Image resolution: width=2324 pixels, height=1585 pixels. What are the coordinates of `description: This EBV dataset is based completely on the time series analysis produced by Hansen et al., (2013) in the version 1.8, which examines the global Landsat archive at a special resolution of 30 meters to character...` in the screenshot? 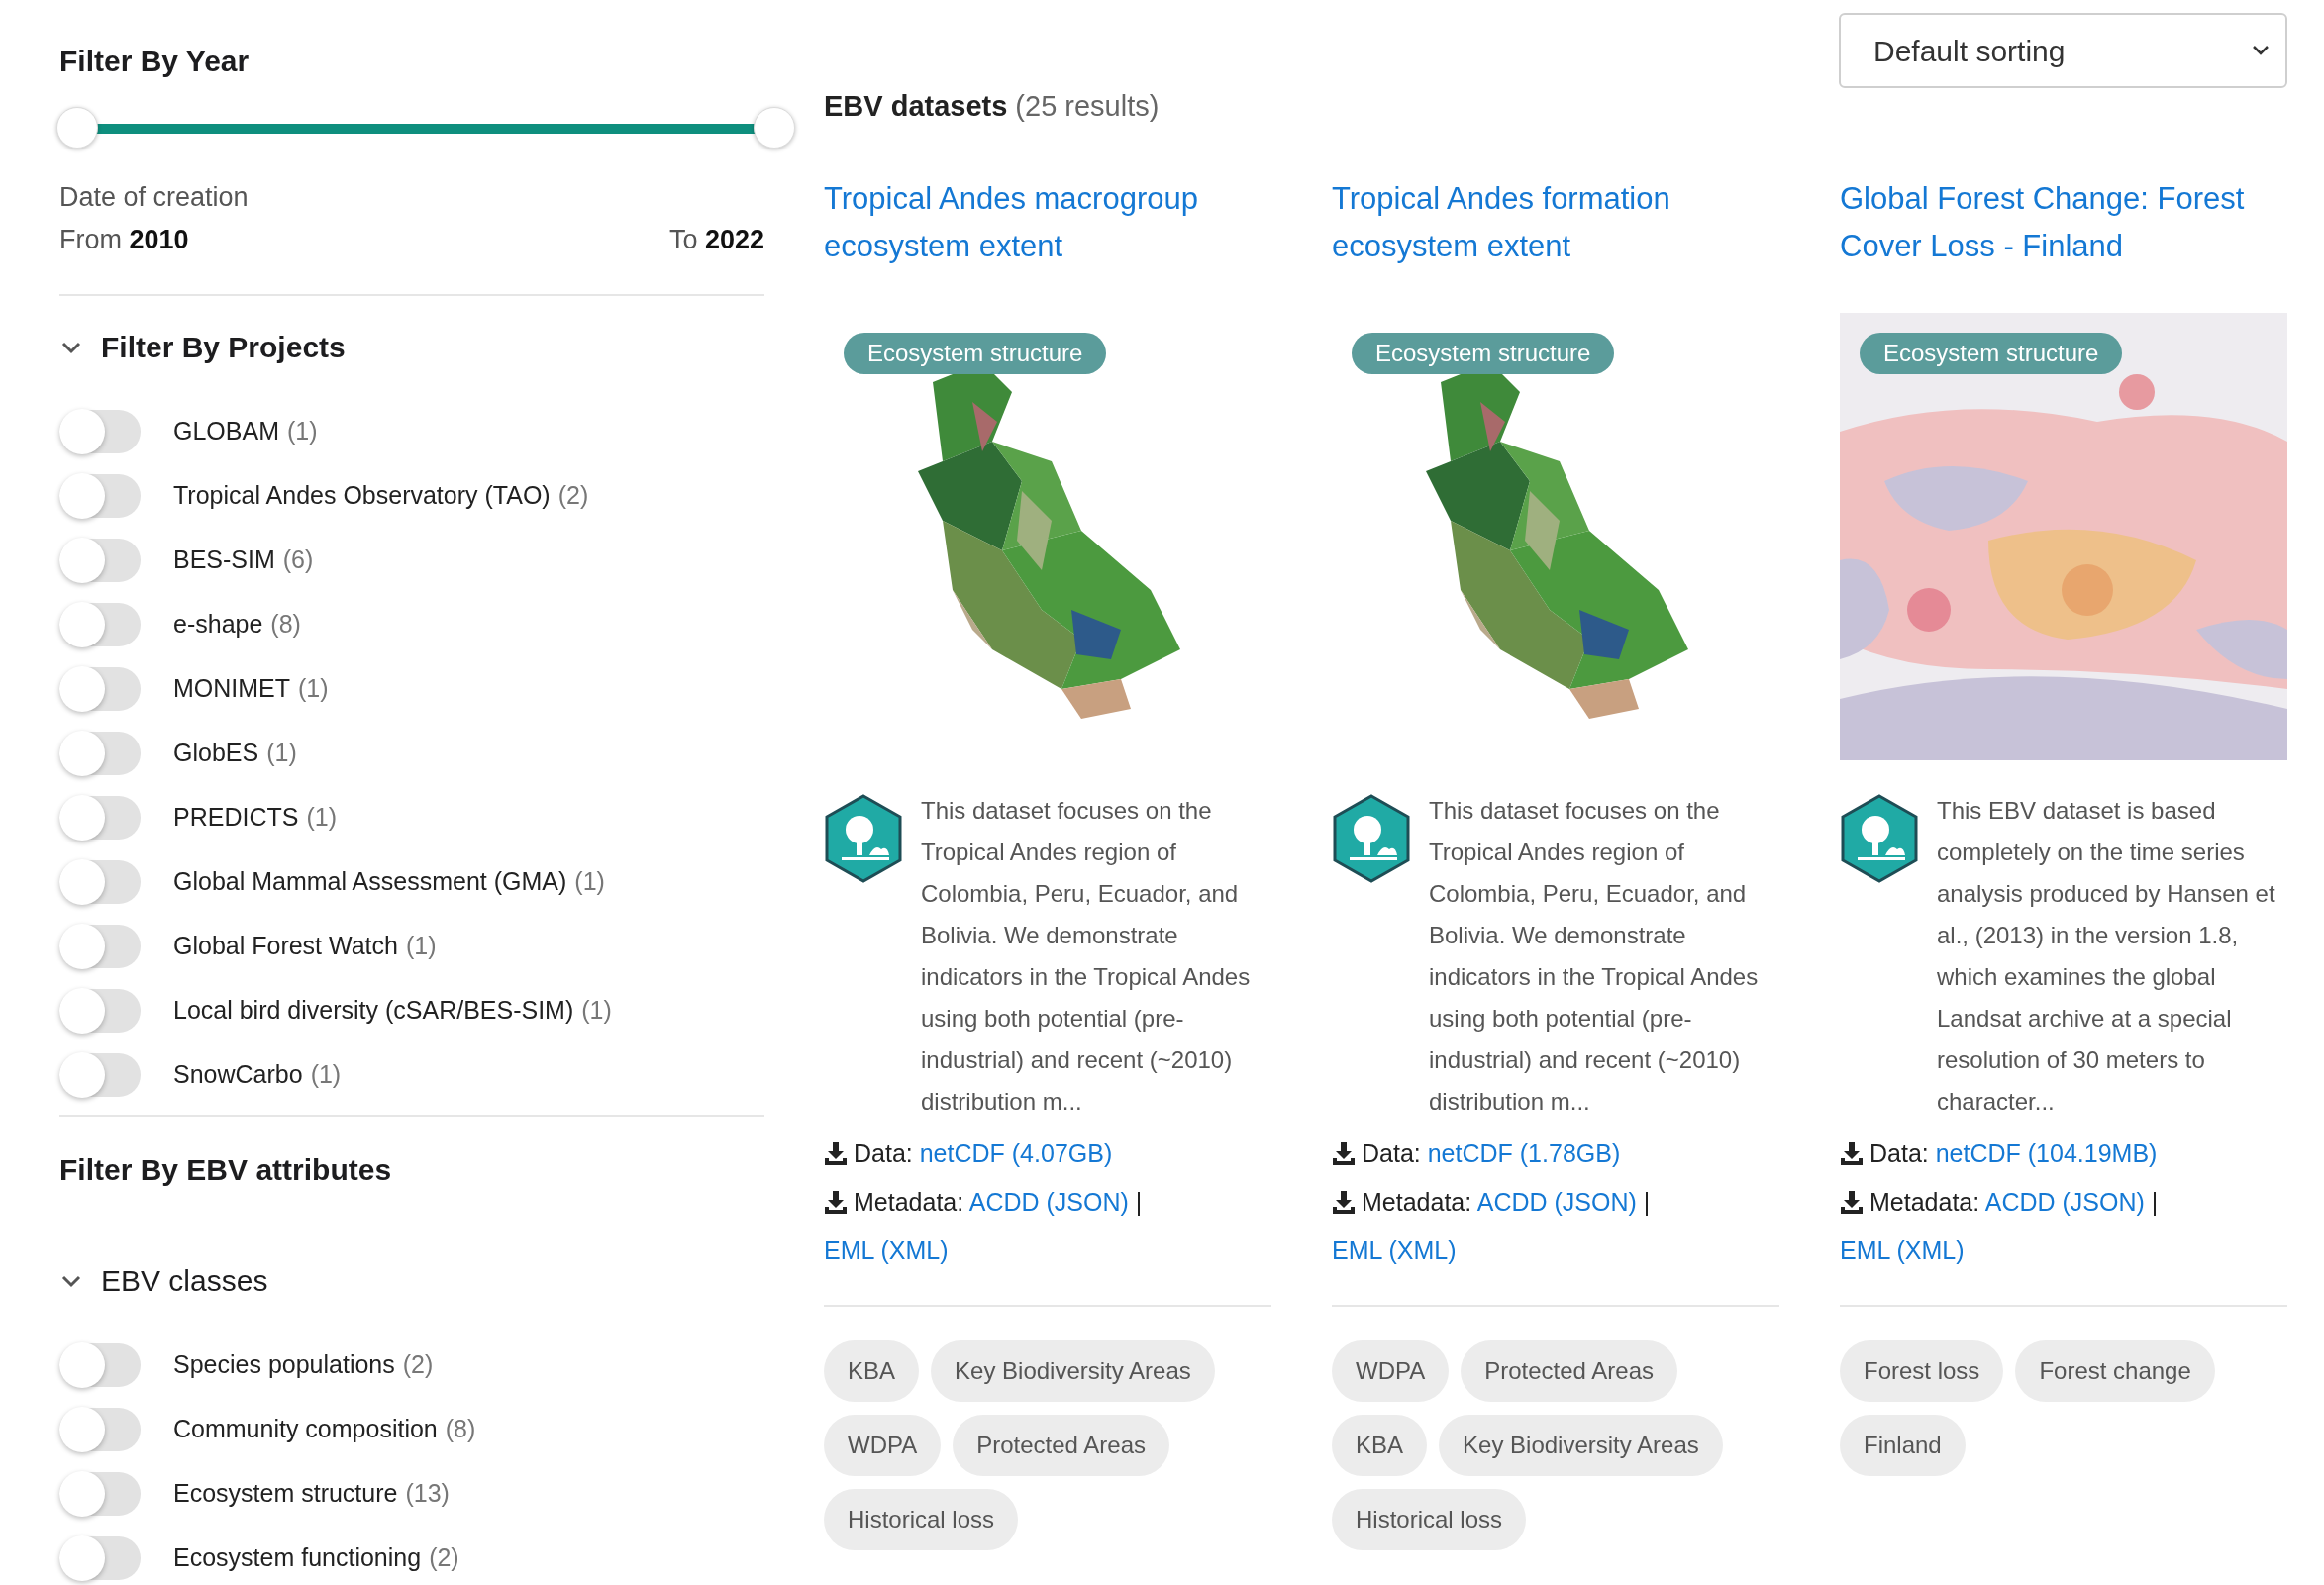 It's located at (2106, 956).